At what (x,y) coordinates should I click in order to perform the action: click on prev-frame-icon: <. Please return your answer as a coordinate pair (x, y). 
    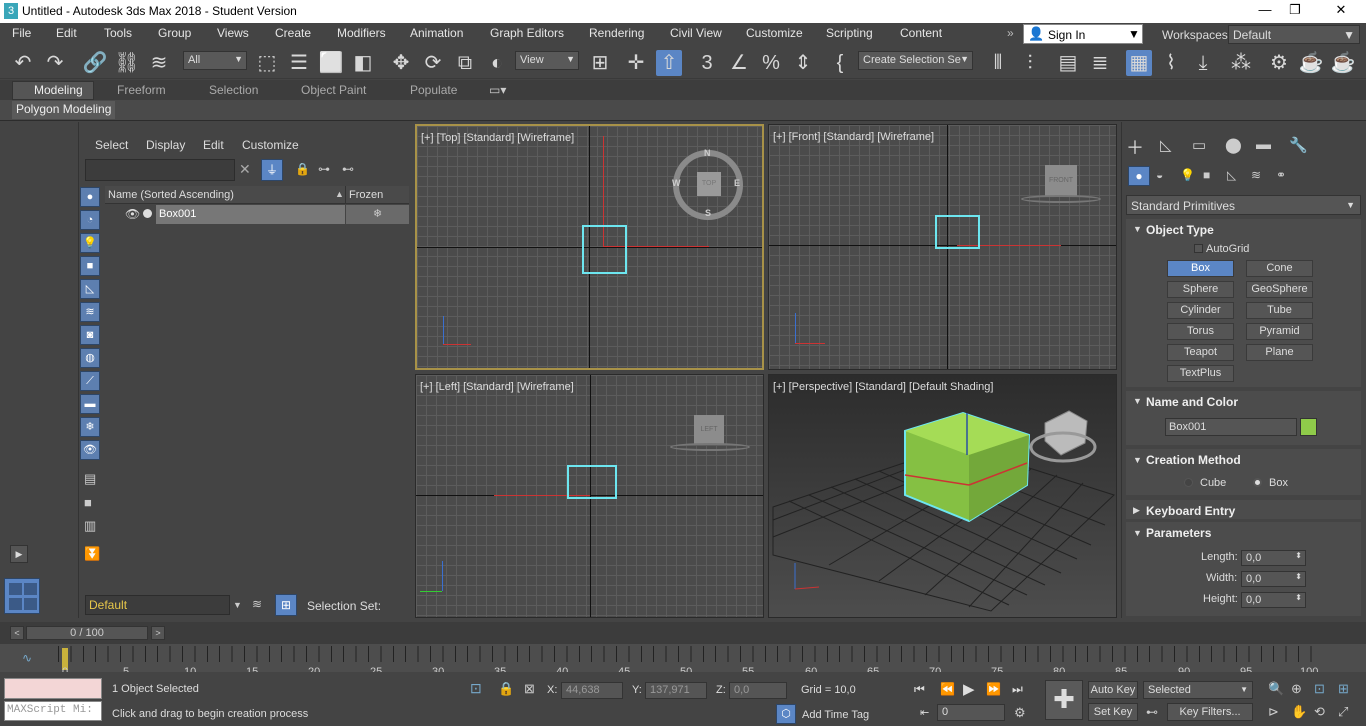
    Looking at the image, I should click on (17, 633).